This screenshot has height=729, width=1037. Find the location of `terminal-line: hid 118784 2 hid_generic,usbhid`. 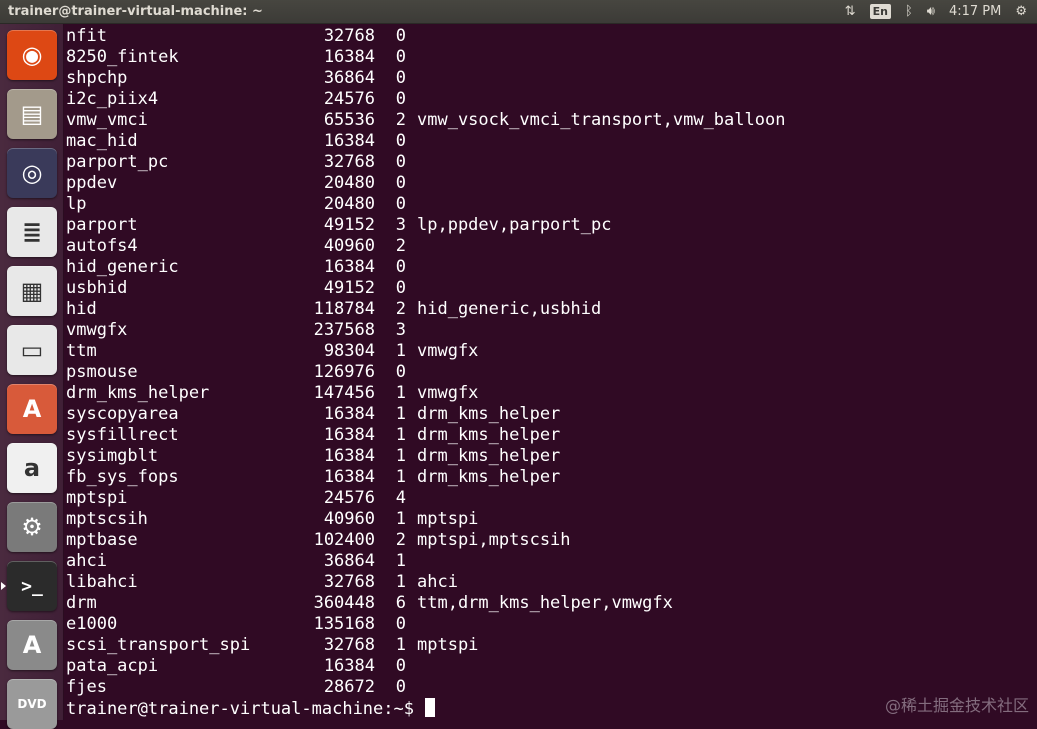

terminal-line: hid 118784 2 hid_generic,usbhid is located at coordinates (425, 309).